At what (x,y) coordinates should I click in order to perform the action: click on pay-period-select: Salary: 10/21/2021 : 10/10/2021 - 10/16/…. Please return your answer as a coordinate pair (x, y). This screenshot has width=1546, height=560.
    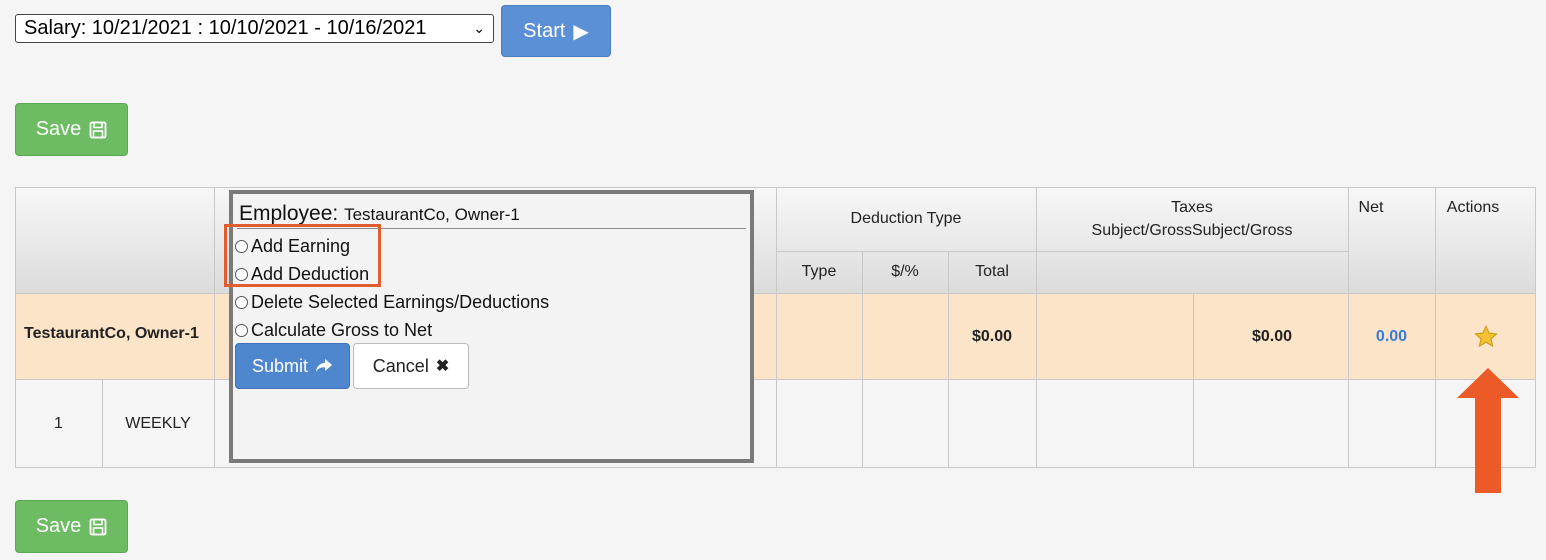
    Looking at the image, I should click on (254, 28).